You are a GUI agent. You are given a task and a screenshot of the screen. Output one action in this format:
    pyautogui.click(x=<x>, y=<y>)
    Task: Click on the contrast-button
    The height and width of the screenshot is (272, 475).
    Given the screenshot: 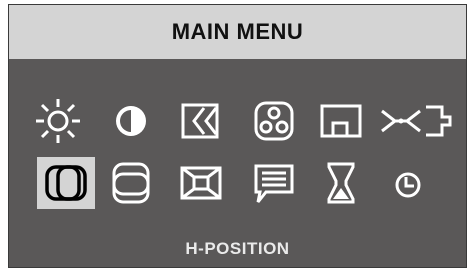 What is the action you would take?
    pyautogui.click(x=131, y=121)
    